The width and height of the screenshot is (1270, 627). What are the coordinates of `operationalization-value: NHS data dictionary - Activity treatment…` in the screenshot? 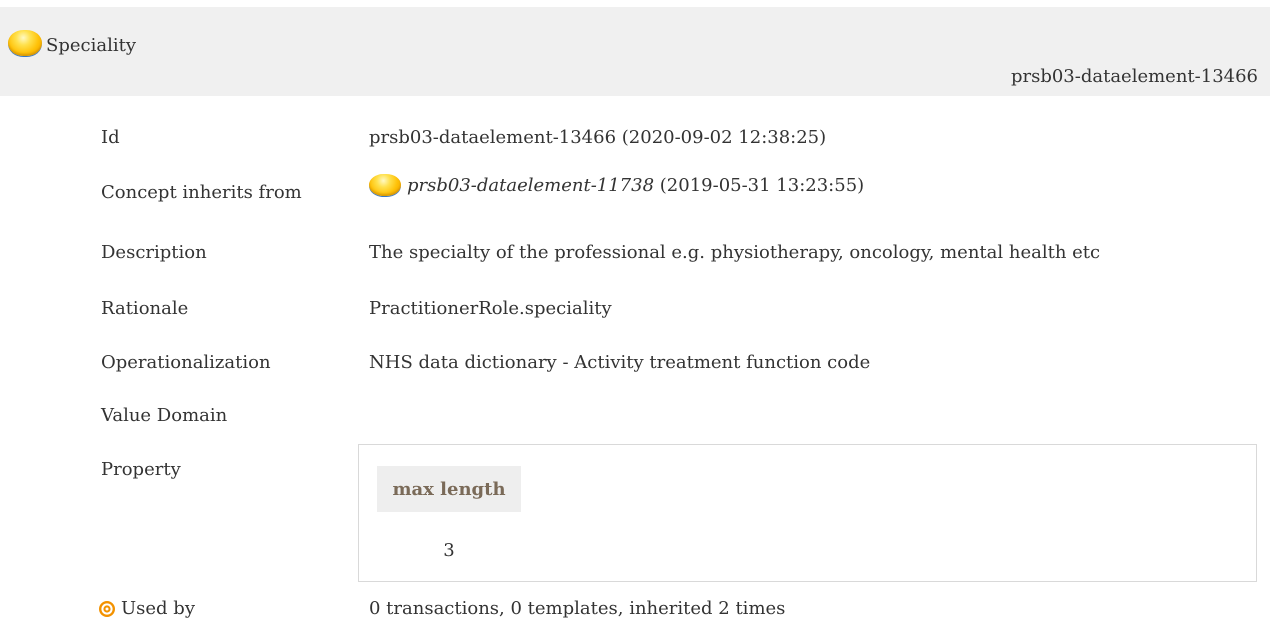 It's located at (620, 362).